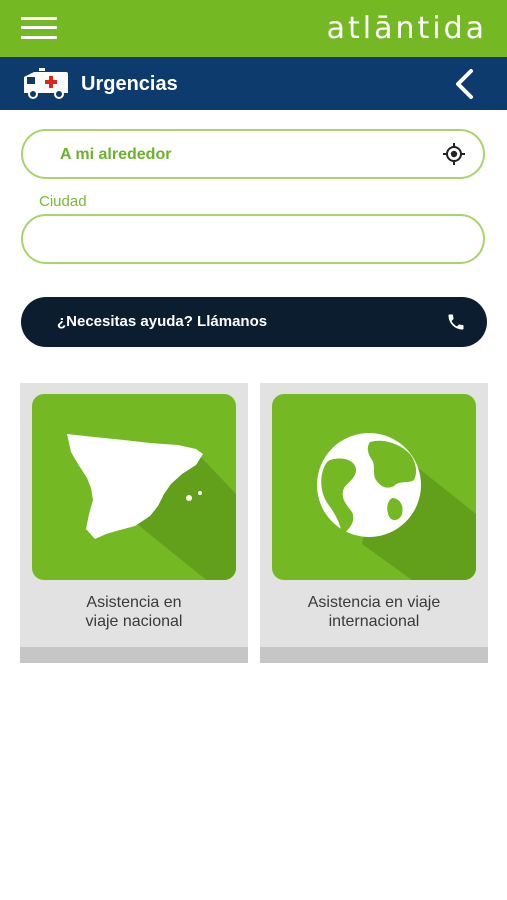 Image resolution: width=507 pixels, height=900 pixels. What do you see at coordinates (39, 28) in the screenshot?
I see `hamburger-menu-icon` at bounding box center [39, 28].